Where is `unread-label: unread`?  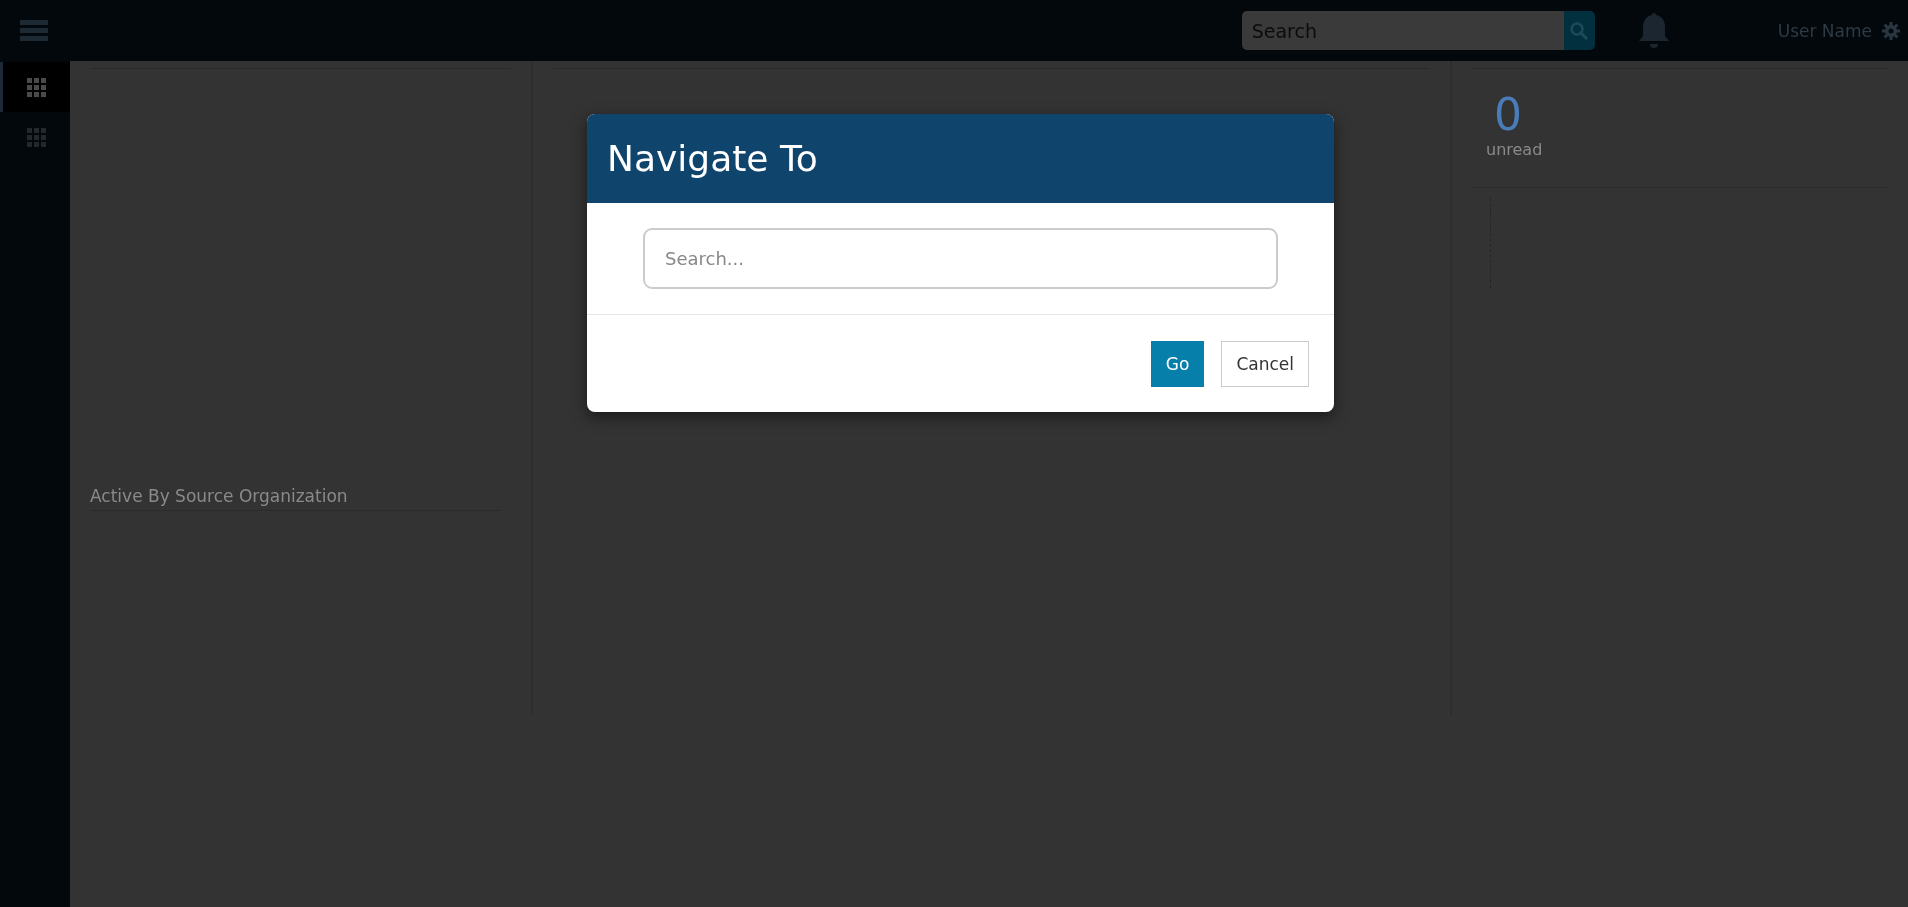 unread-label: unread is located at coordinates (1515, 149).